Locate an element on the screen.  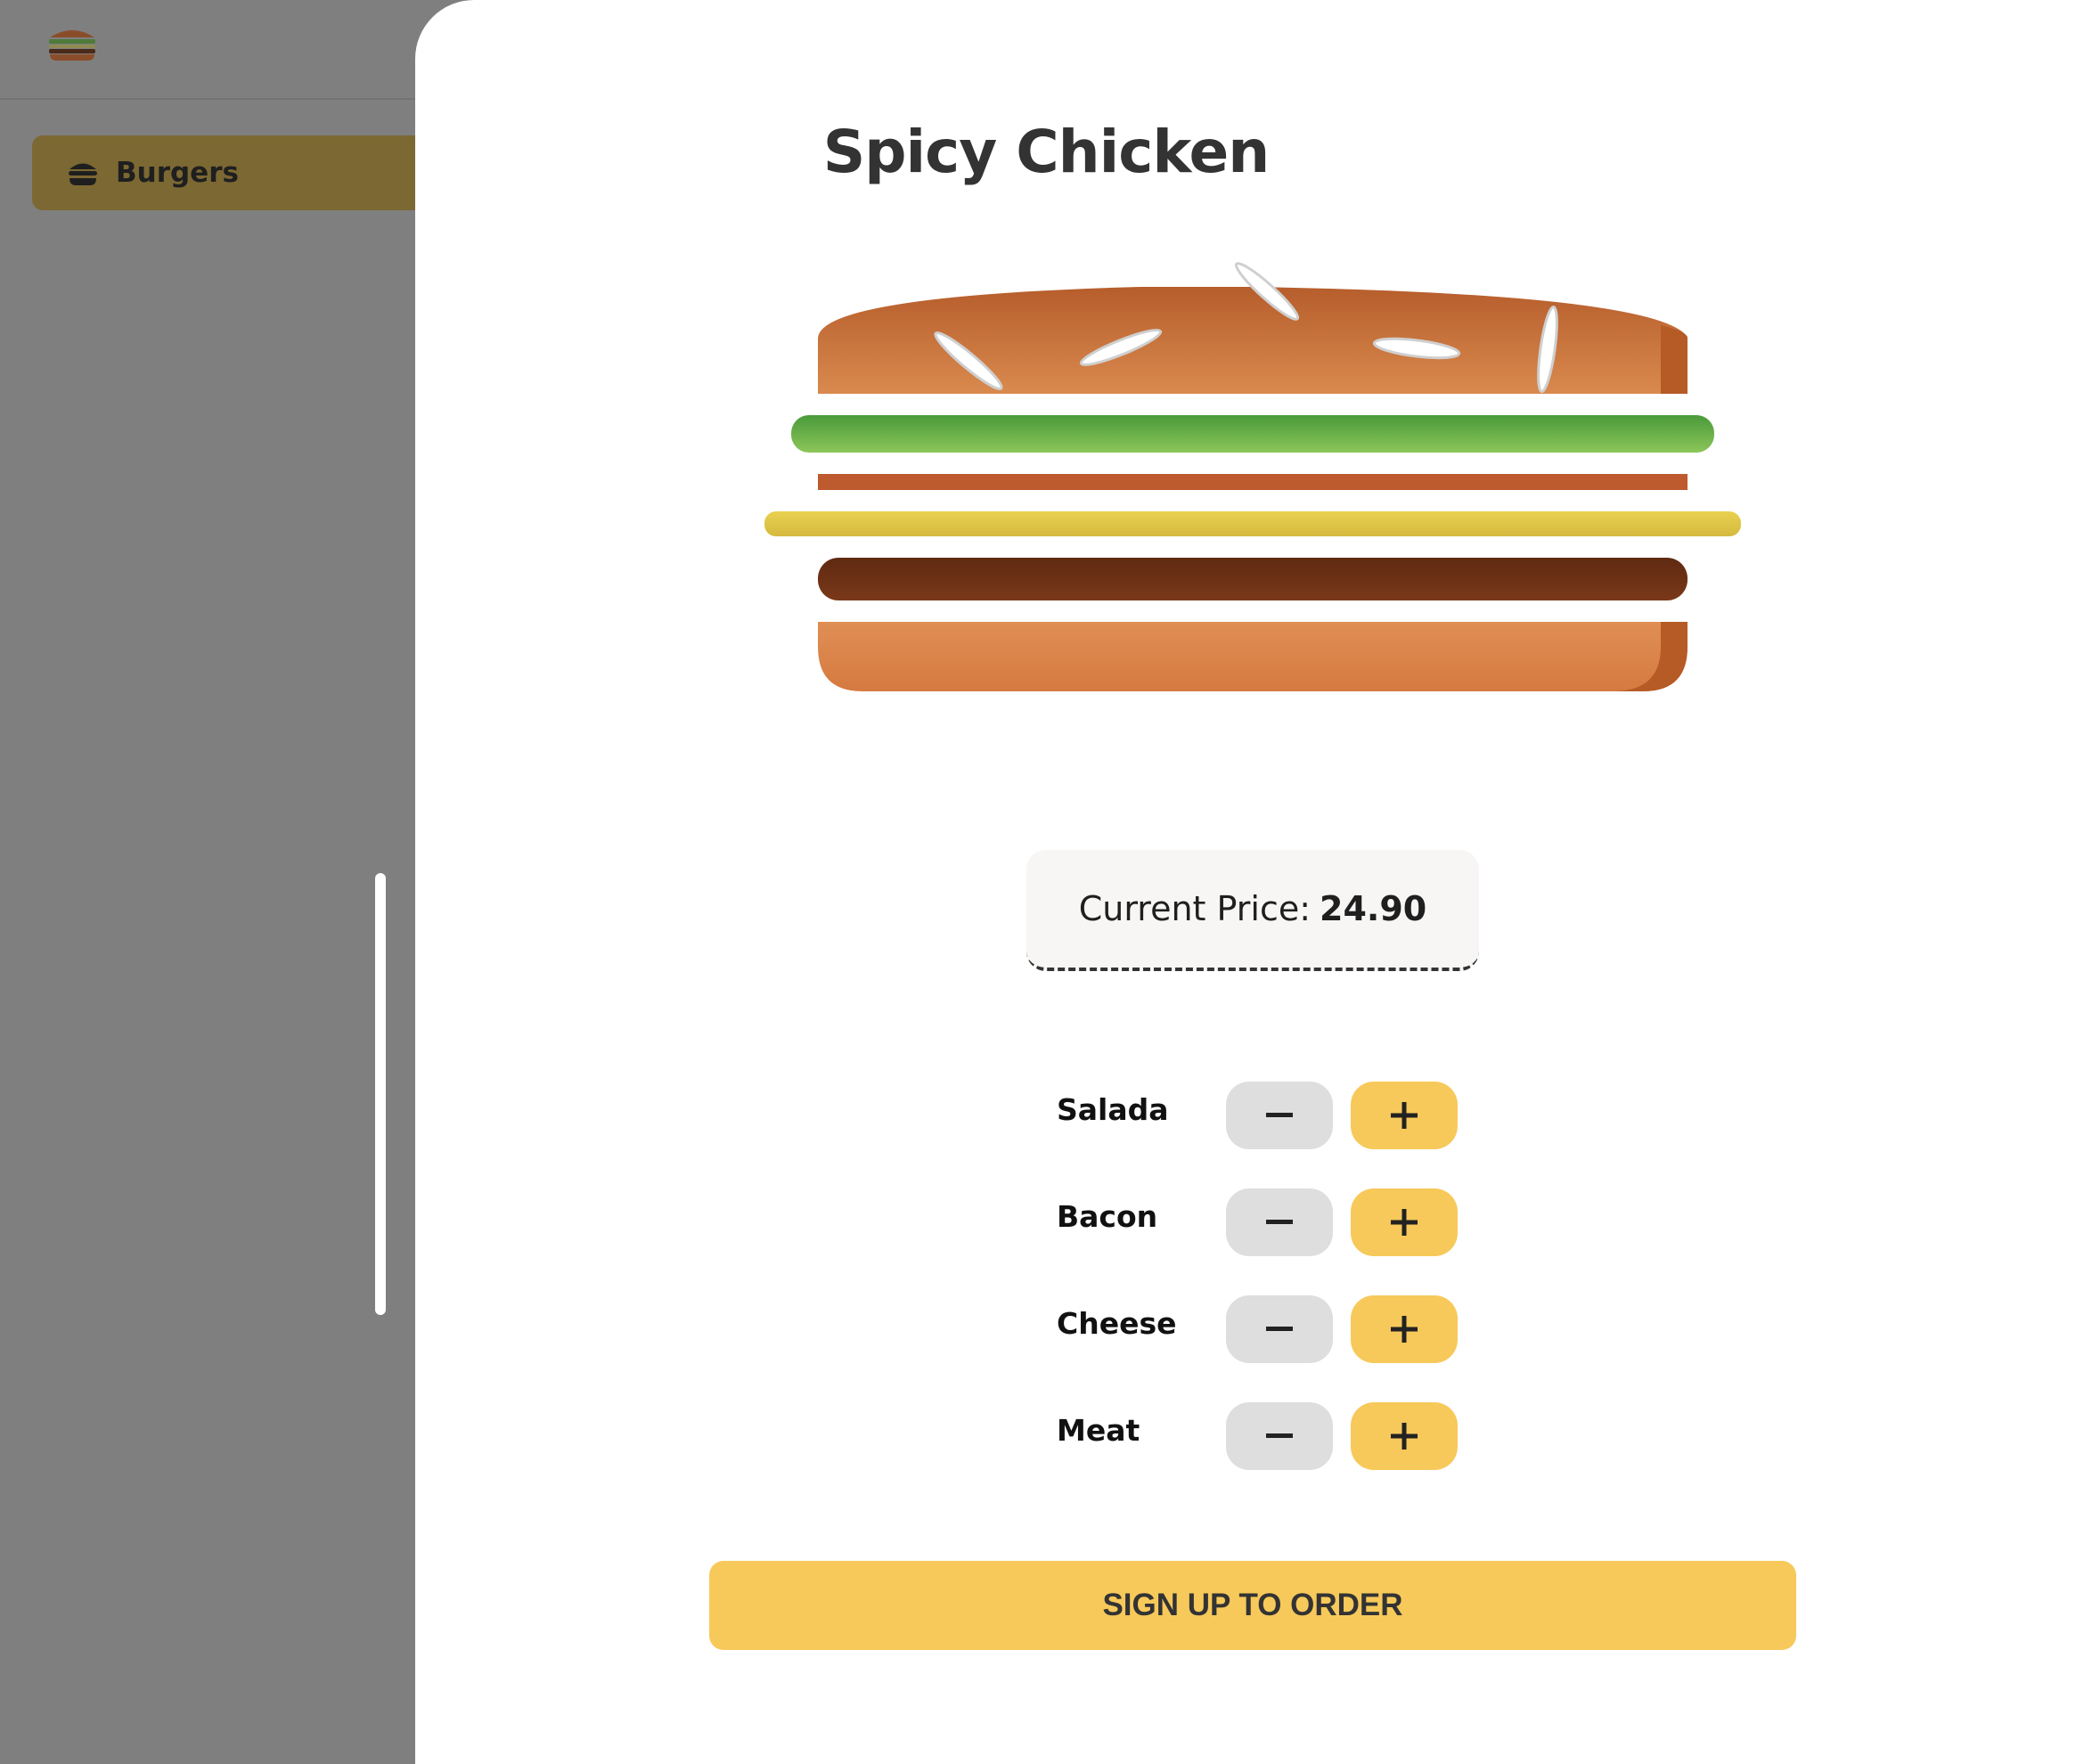
ingredient-row-cheese: Cheese is located at coordinates (1257, 1330).